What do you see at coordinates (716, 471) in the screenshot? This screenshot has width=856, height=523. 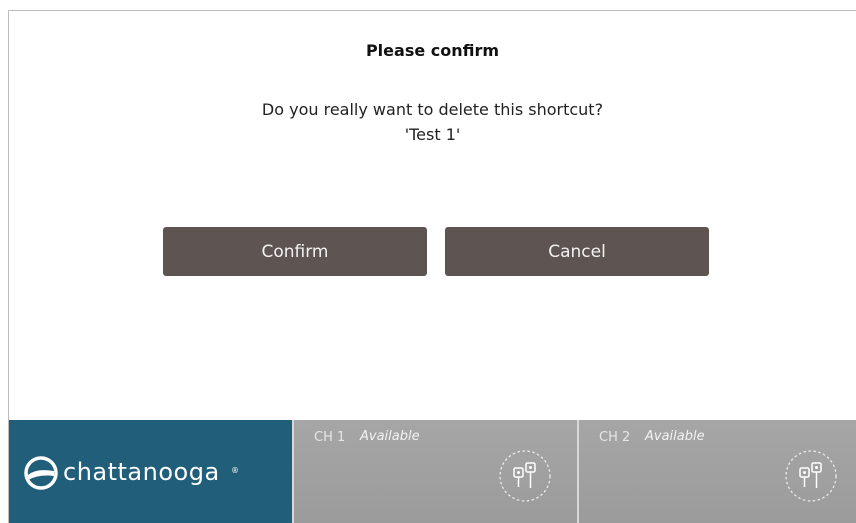 I see `channel-2-panel: CH 2 Available` at bounding box center [716, 471].